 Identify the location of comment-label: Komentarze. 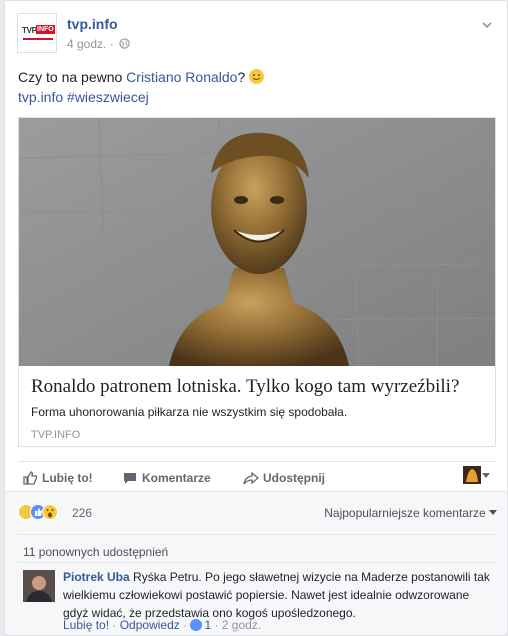
(176, 478).